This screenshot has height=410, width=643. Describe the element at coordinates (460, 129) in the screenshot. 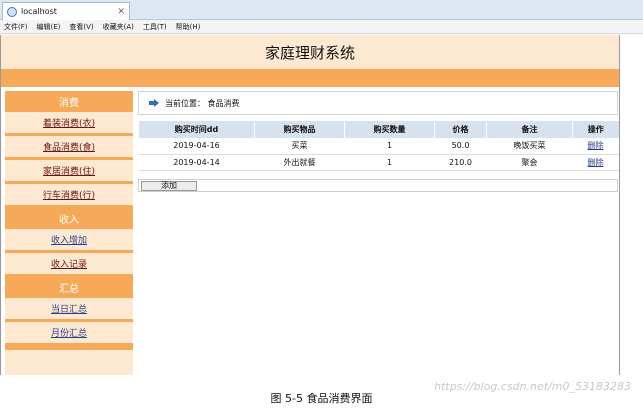

I see `header-price: 价格` at that location.